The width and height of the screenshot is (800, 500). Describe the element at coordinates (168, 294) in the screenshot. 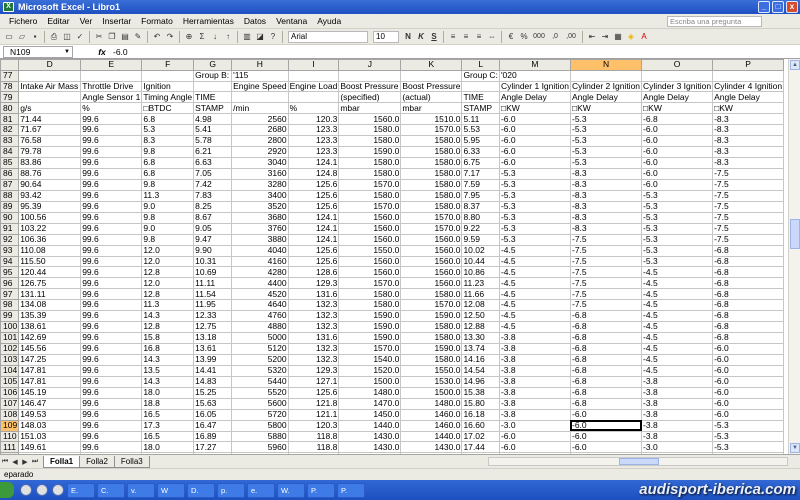

I see `cell: 12.8` at that location.